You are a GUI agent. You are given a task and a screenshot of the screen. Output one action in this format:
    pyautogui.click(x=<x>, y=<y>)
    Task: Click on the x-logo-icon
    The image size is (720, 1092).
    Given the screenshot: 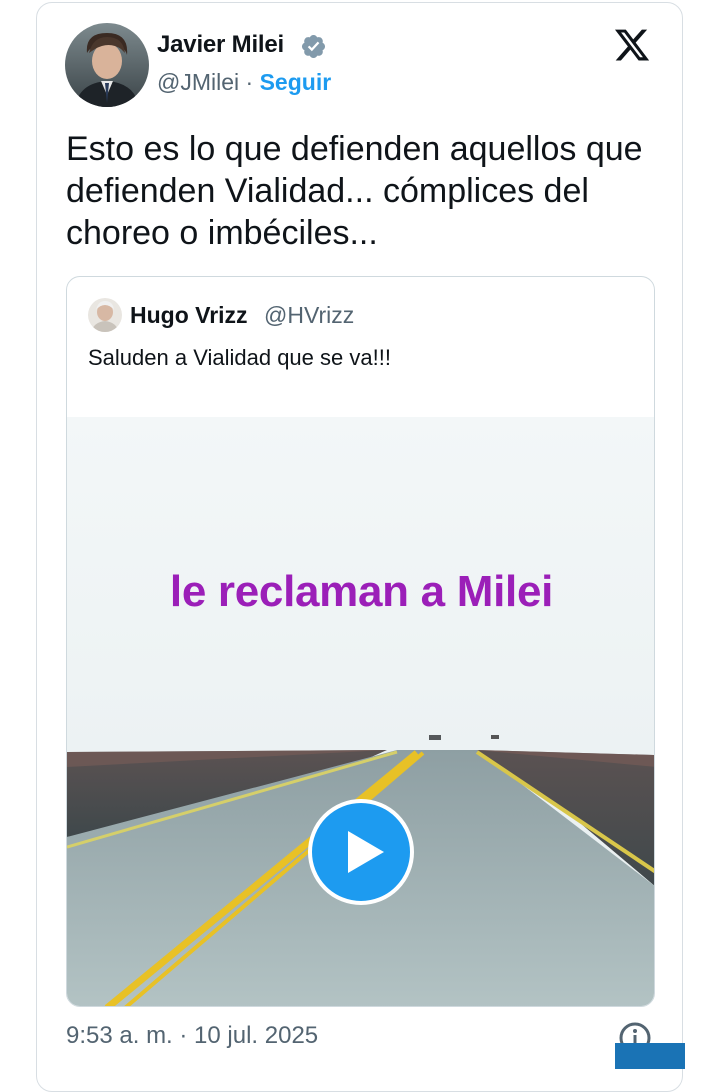 What is the action you would take?
    pyautogui.click(x=632, y=45)
    